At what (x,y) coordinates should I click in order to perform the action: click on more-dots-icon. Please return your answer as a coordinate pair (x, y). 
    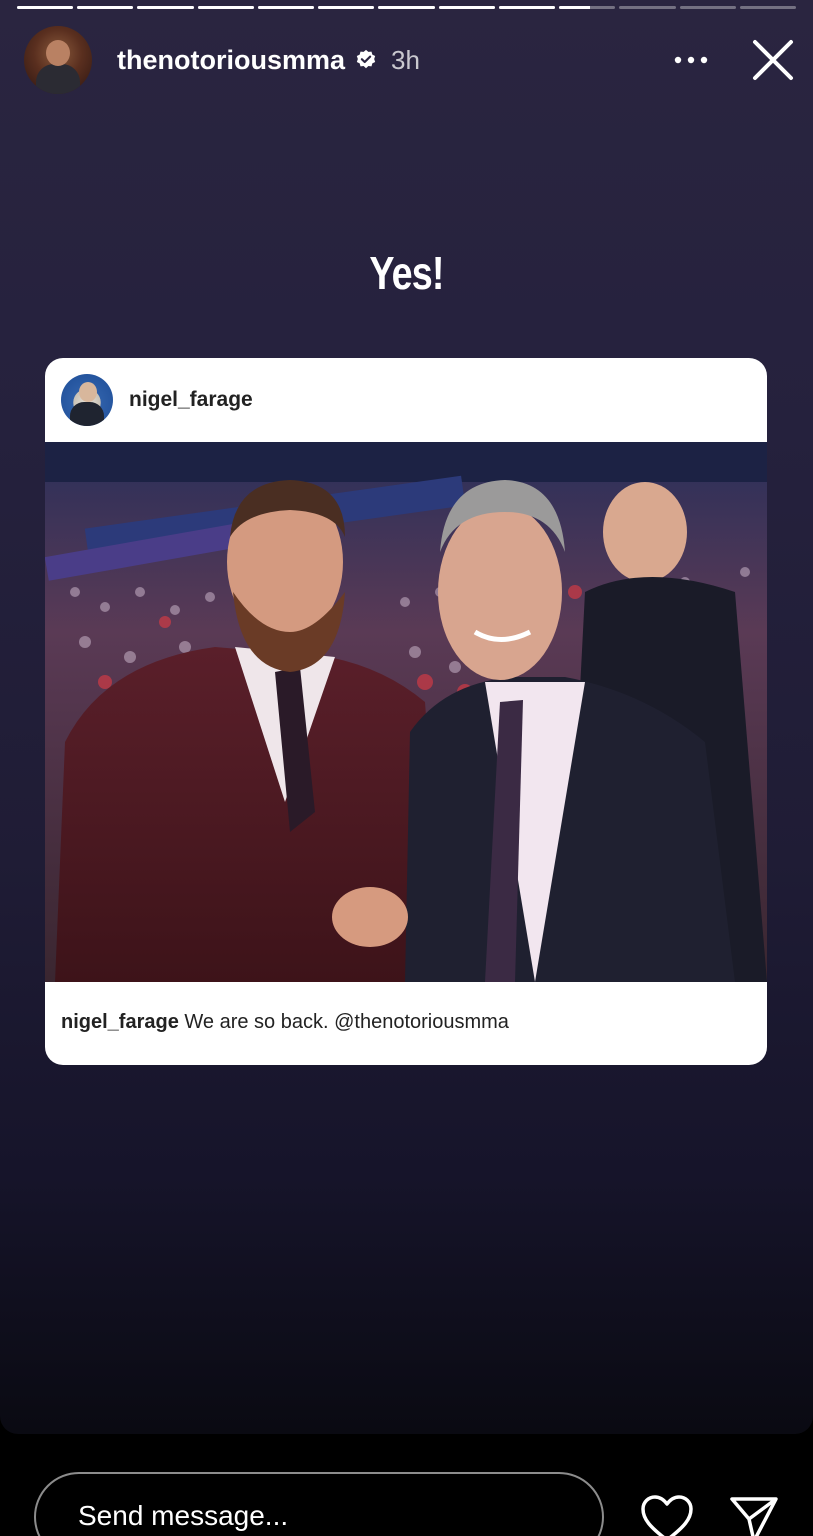
    Looking at the image, I should click on (691, 60).